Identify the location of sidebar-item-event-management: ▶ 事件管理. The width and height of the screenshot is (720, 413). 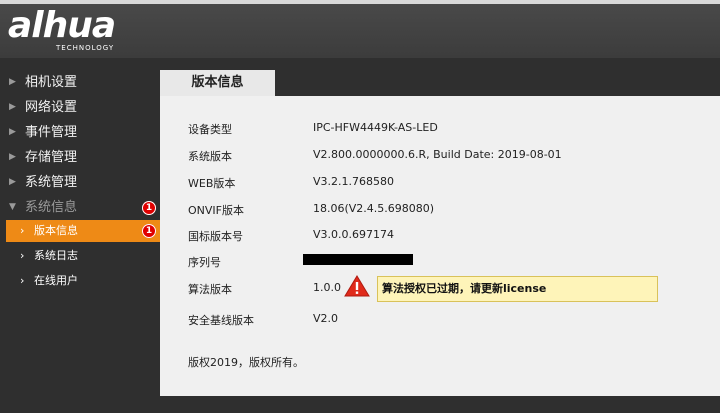
(80, 132).